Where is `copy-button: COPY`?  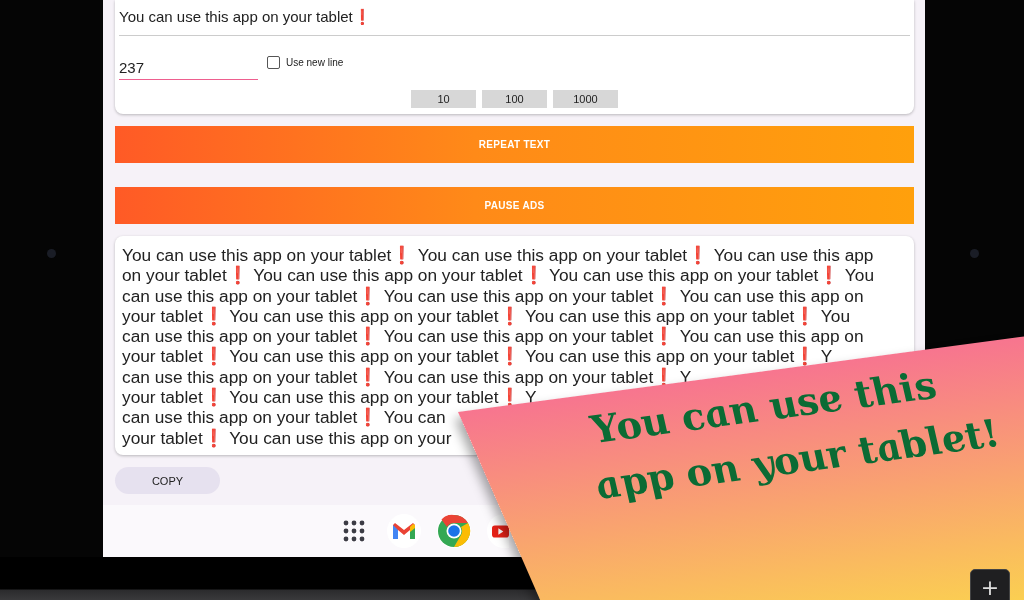
copy-button: COPY is located at coordinates (167, 480).